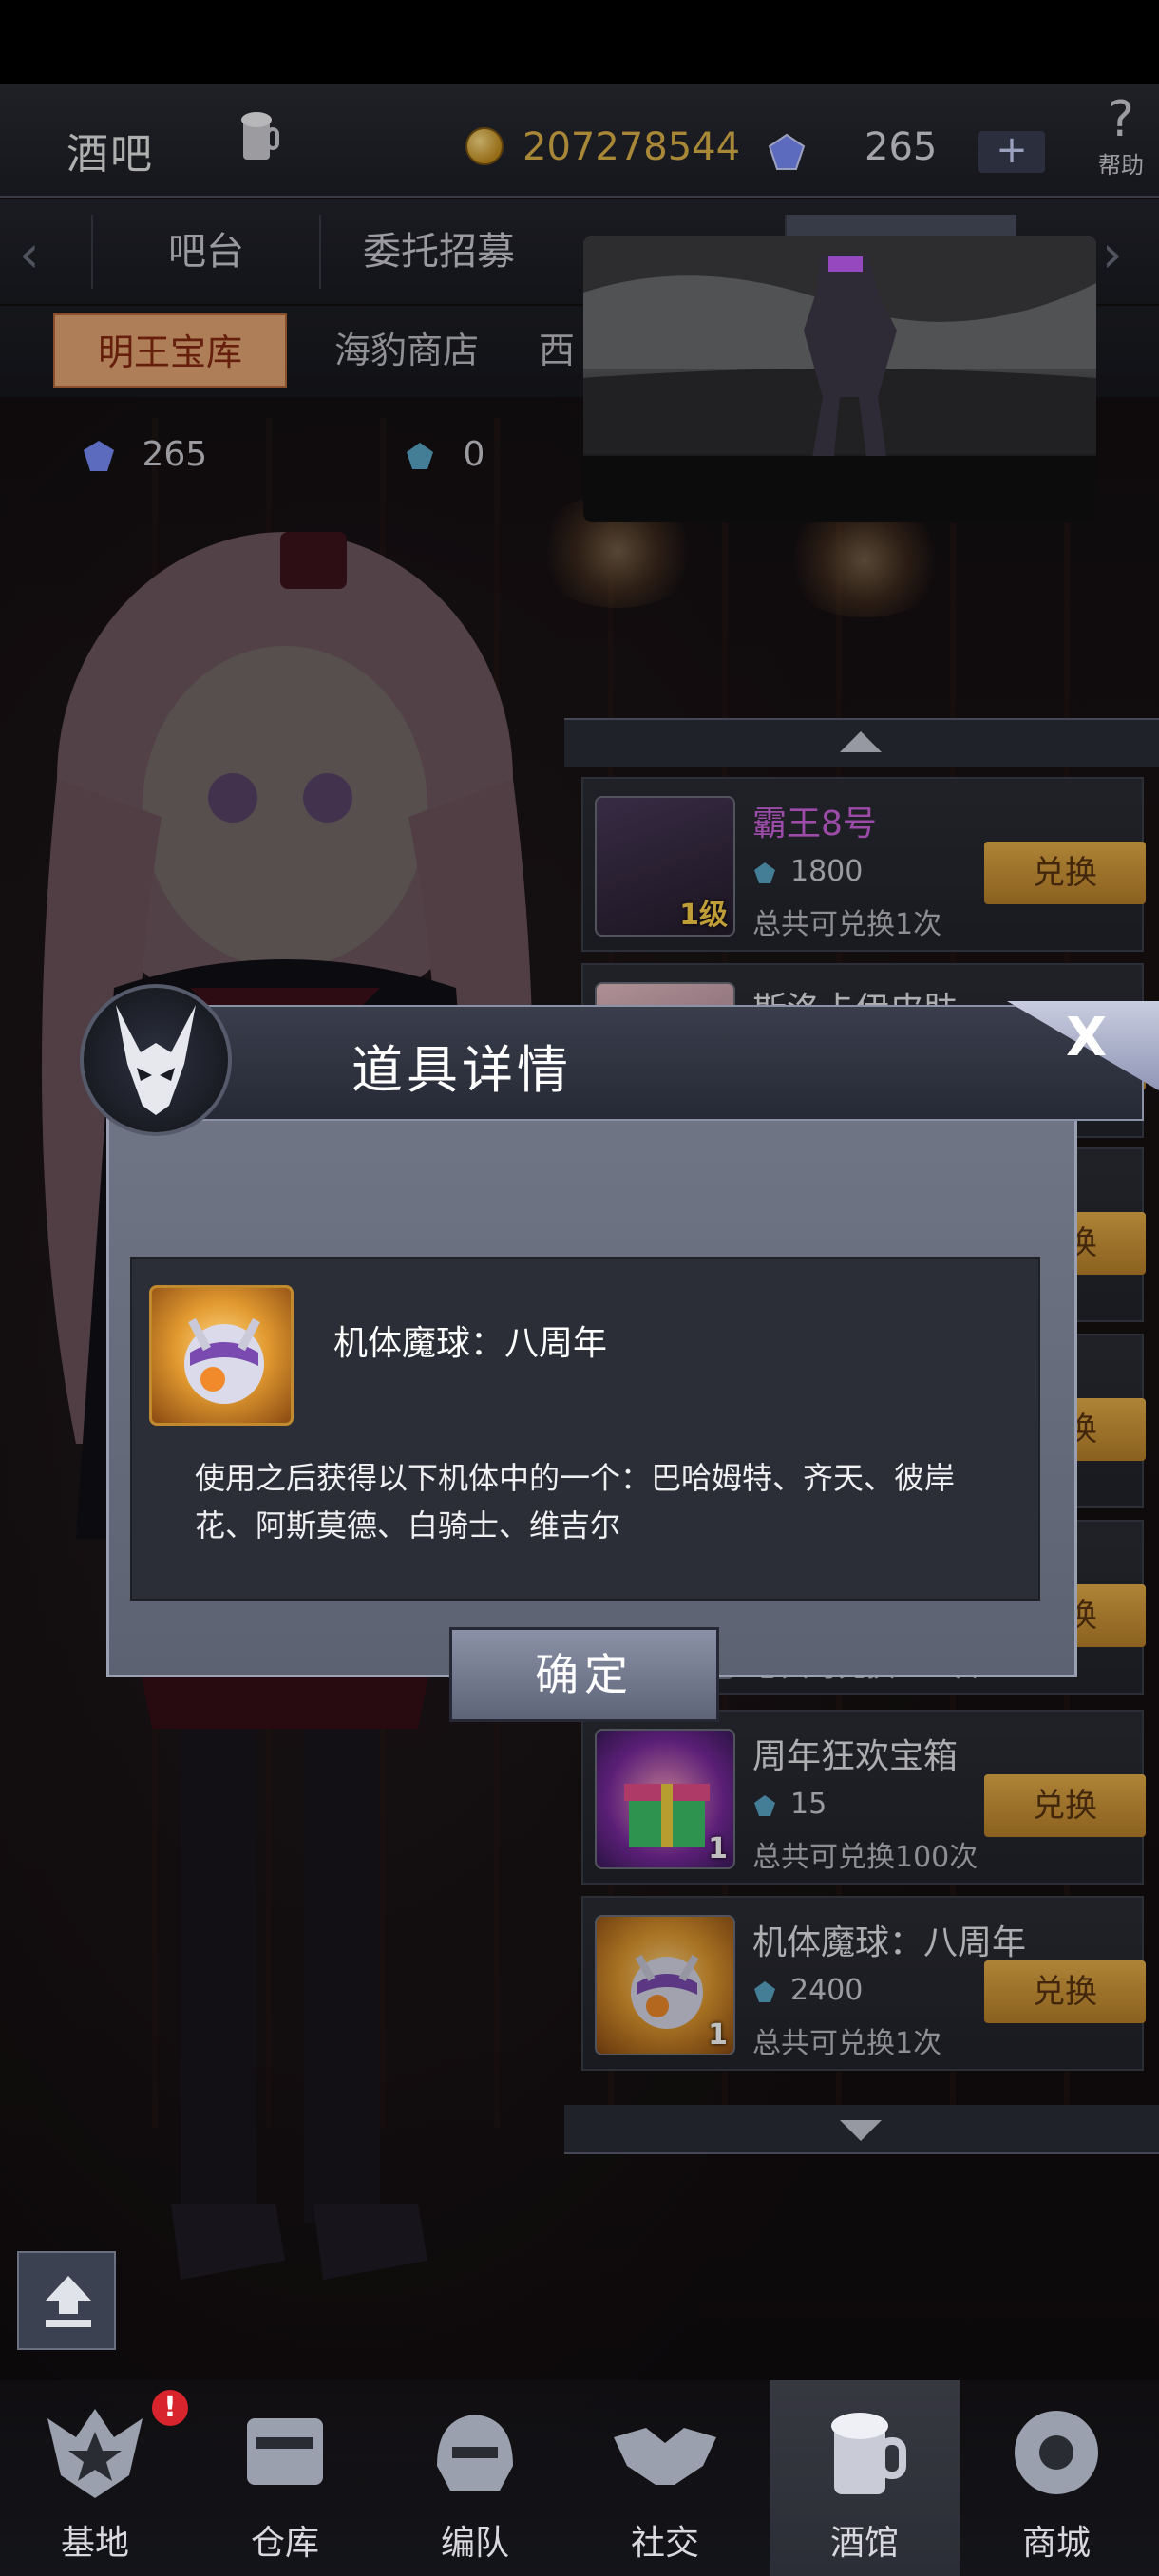 This screenshot has height=2576, width=1159. Describe the element at coordinates (474, 2543) in the screenshot. I see `nav-label: 编队` at that location.